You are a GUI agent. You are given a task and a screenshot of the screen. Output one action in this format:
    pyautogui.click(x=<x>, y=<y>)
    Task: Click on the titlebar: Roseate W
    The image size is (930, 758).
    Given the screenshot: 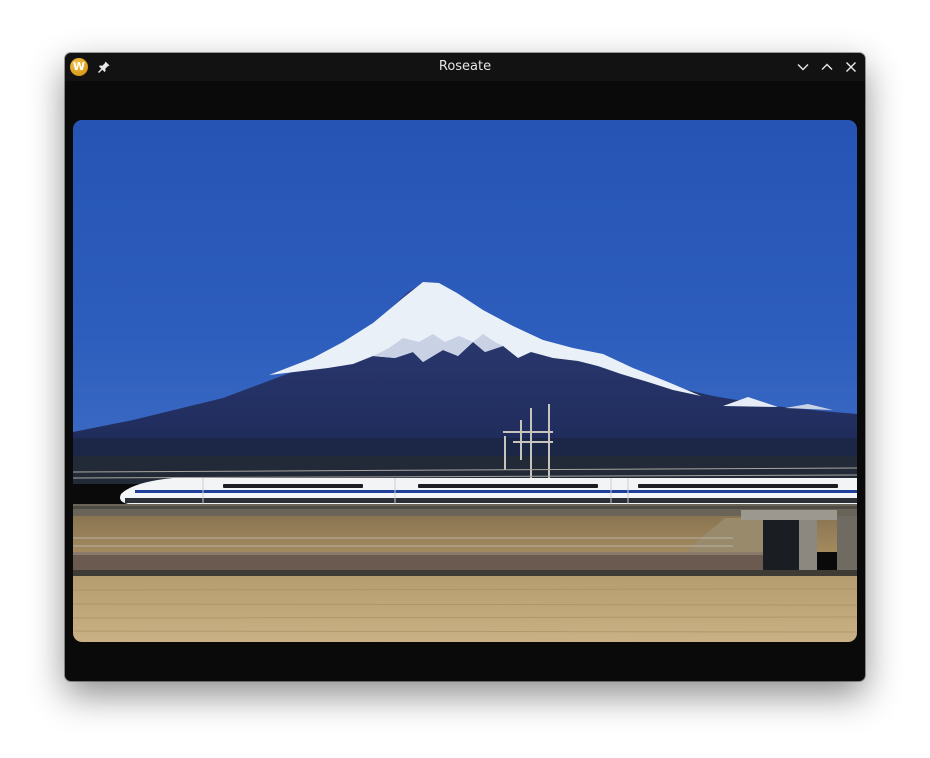 What is the action you would take?
    pyautogui.click(x=465, y=67)
    